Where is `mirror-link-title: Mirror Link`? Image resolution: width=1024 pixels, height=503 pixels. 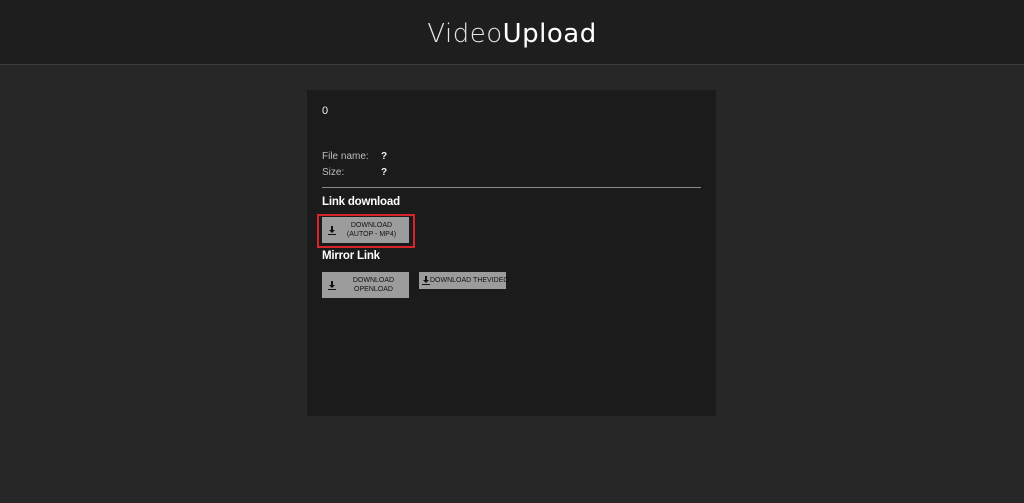 mirror-link-title: Mirror Link is located at coordinates (351, 256).